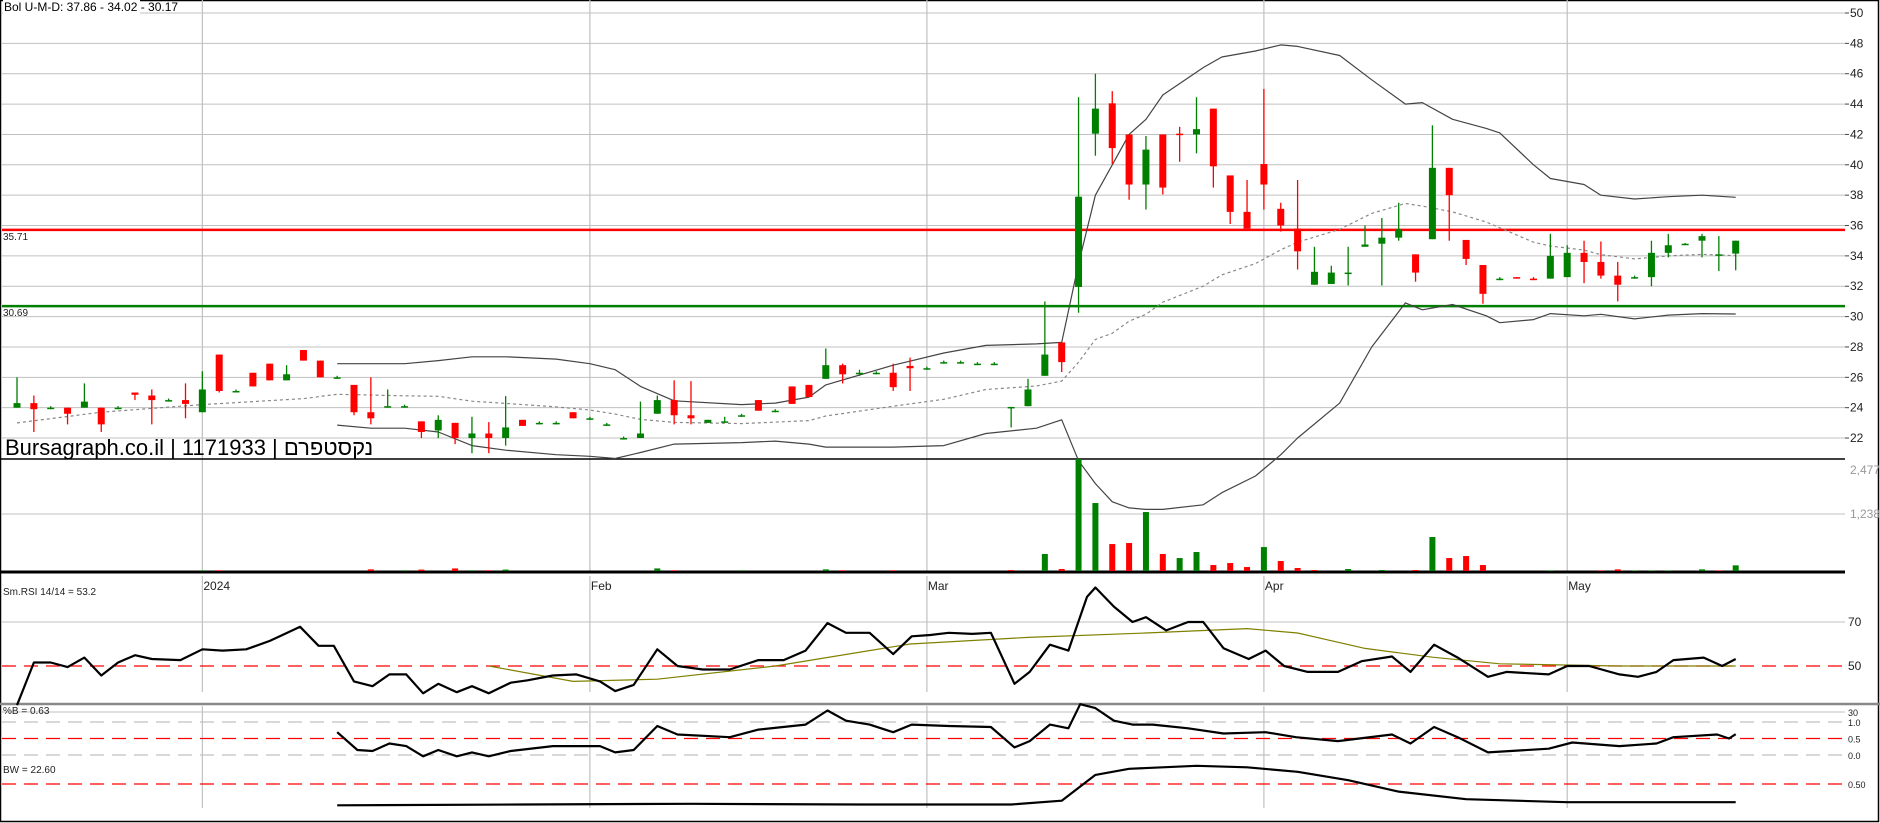  I want to click on date-axis-label: Mar, so click(938, 586).